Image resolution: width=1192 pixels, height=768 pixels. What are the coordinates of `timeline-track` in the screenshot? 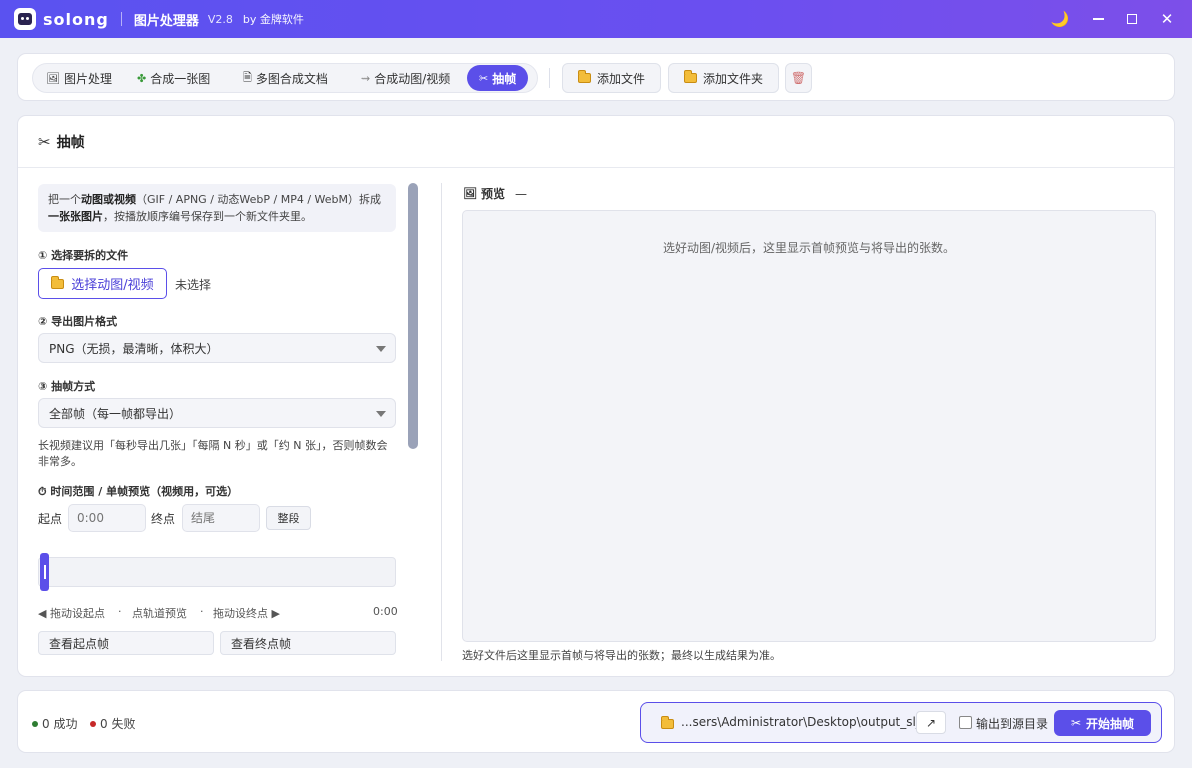 It's located at (217, 572).